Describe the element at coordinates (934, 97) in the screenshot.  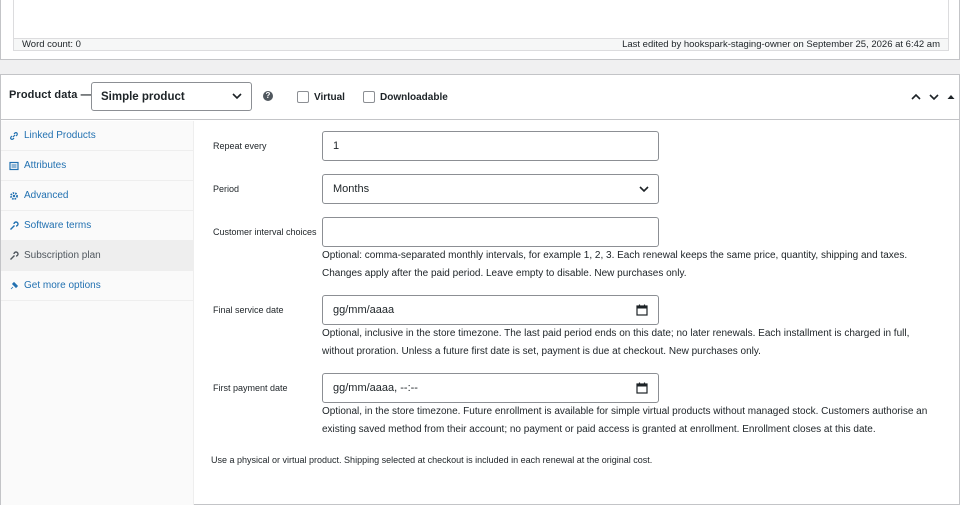
I see `move-down-icon` at that location.